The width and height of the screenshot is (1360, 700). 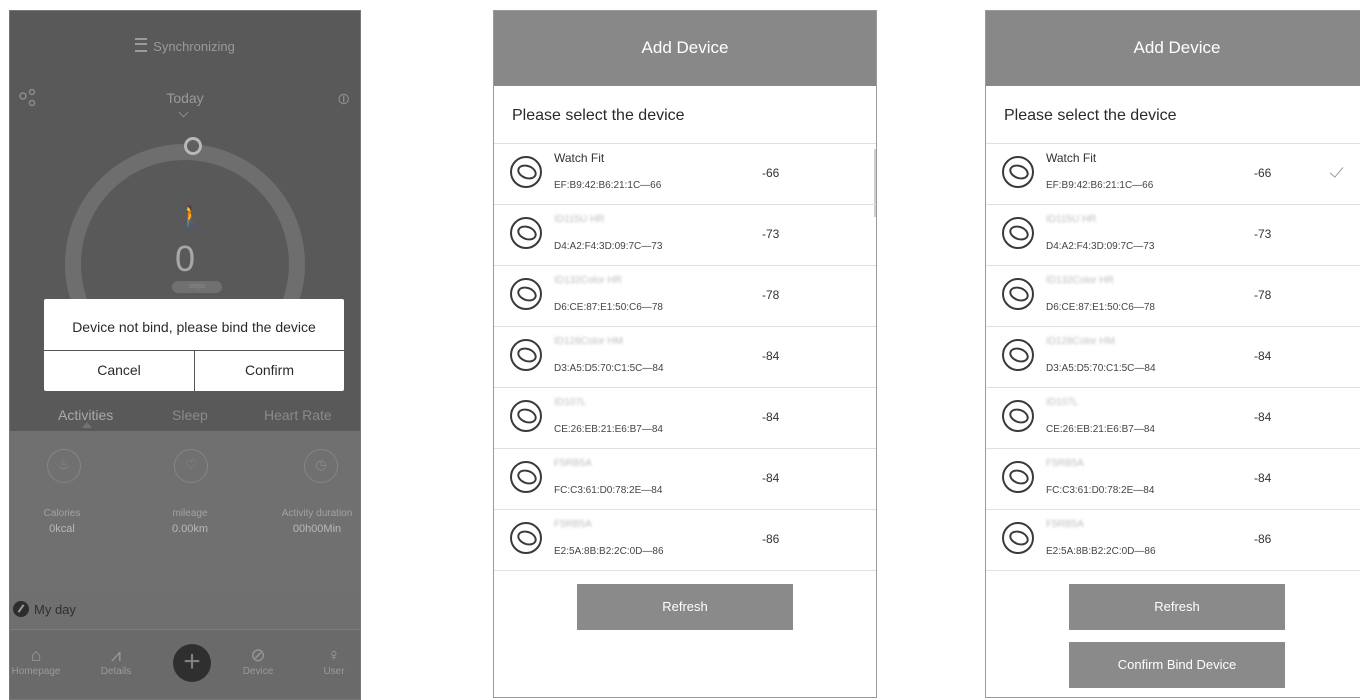 What do you see at coordinates (87, 425) in the screenshot?
I see `tab-indicator` at bounding box center [87, 425].